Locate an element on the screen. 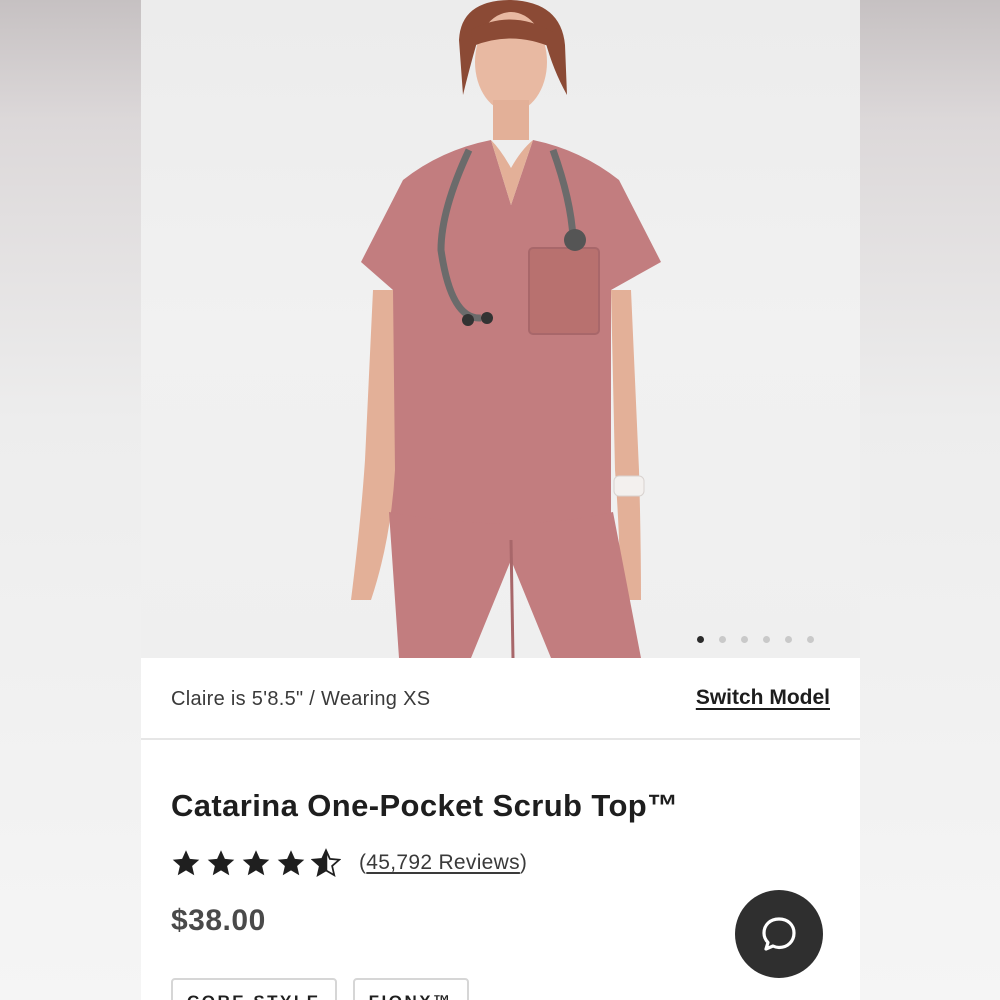  model-size-info: Claire is 5'8.5" / Wearing XS is located at coordinates (301, 699).